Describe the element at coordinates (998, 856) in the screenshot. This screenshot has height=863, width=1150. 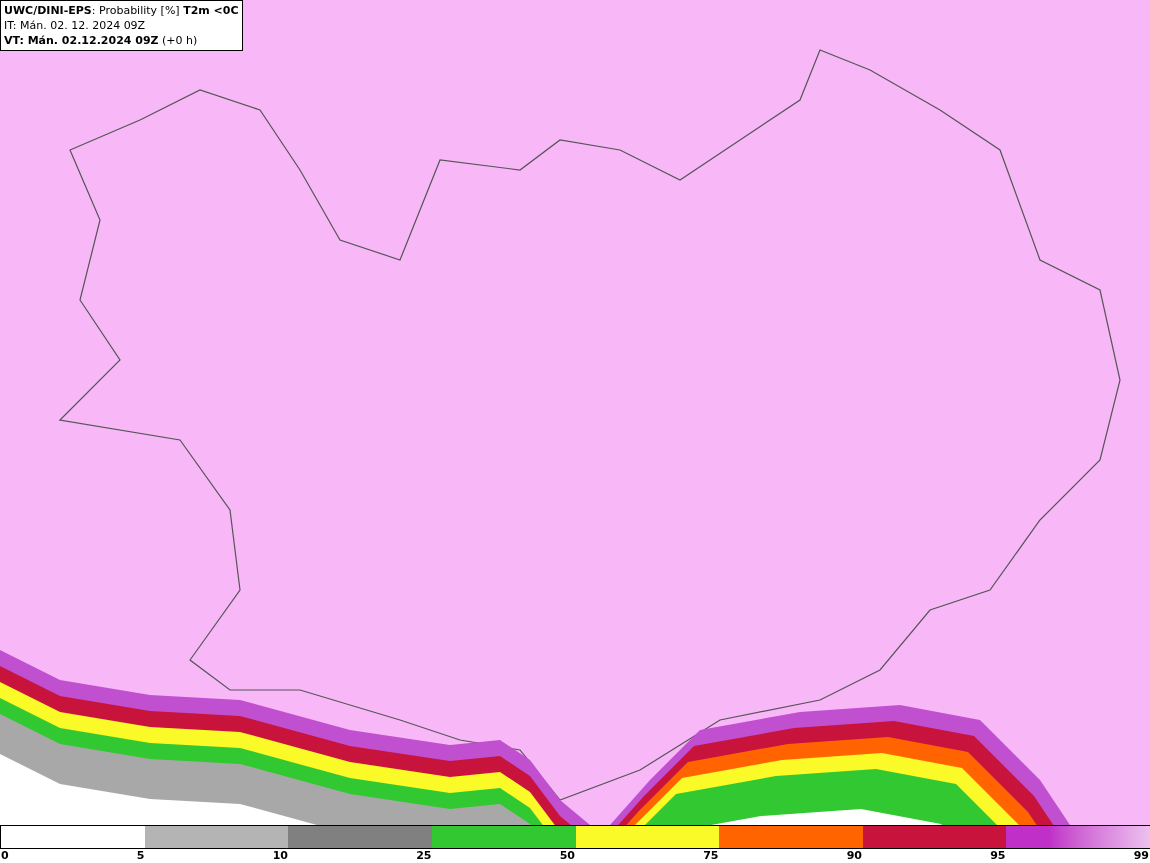
I see `scale-label: 95` at that location.